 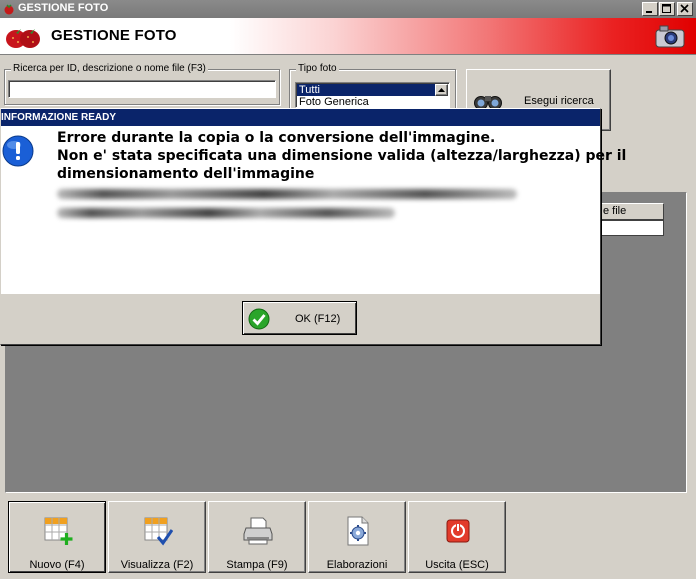 I want to click on uscita-button: Uscita (ESC), so click(x=457, y=537).